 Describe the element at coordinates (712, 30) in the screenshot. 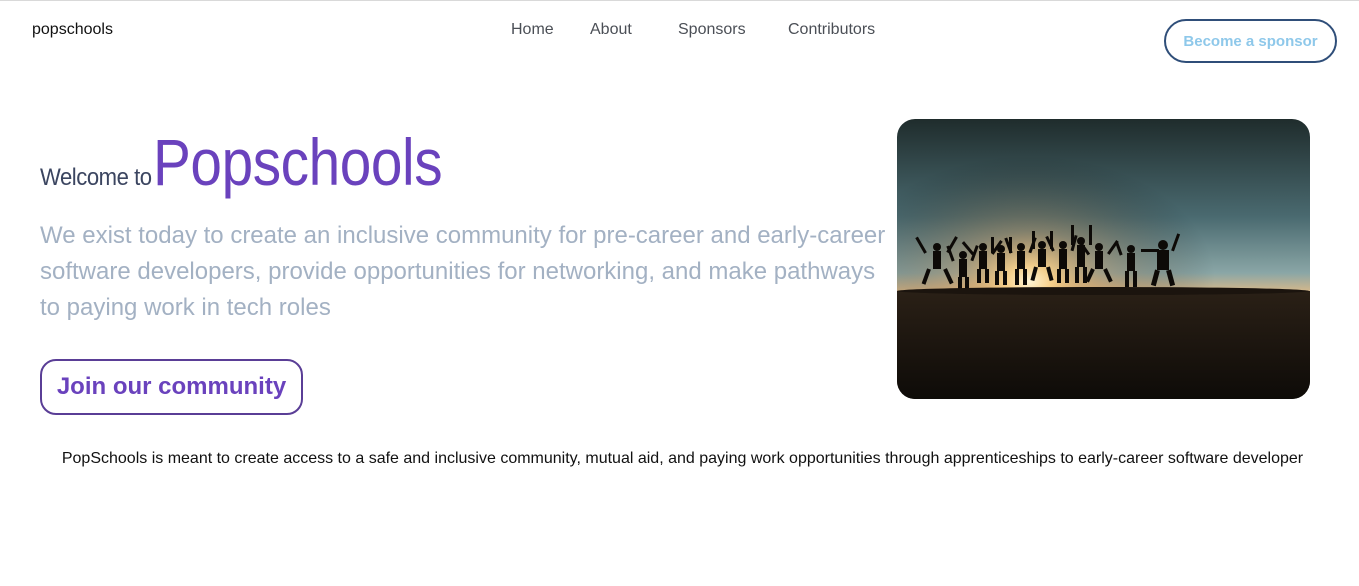

I see `nav-link-sponsors: Sponsors` at that location.